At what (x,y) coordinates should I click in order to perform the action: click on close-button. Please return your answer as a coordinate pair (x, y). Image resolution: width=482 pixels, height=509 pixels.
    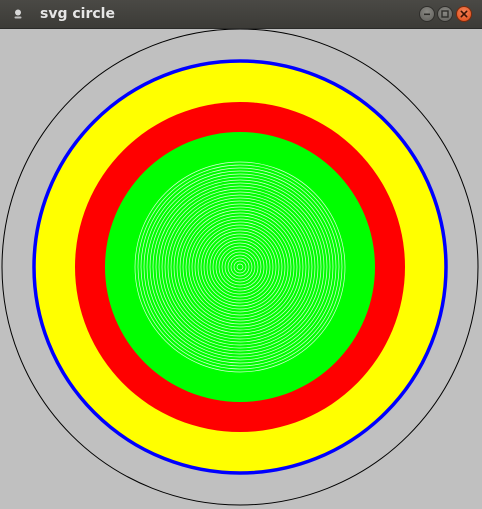
    Looking at the image, I should click on (464, 14).